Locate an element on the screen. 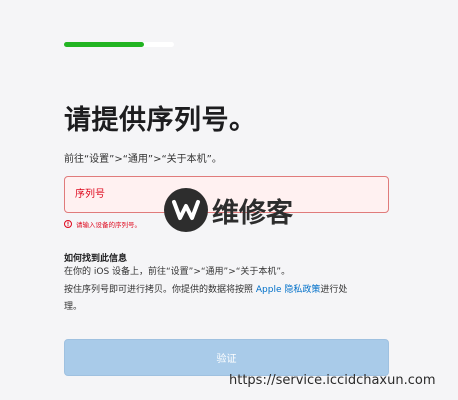 Image resolution: width=458 pixels, height=400 pixels. help-line-2-text: 按住序列号即可进行拷贝。你提供的数据将按照 is located at coordinates (160, 290).